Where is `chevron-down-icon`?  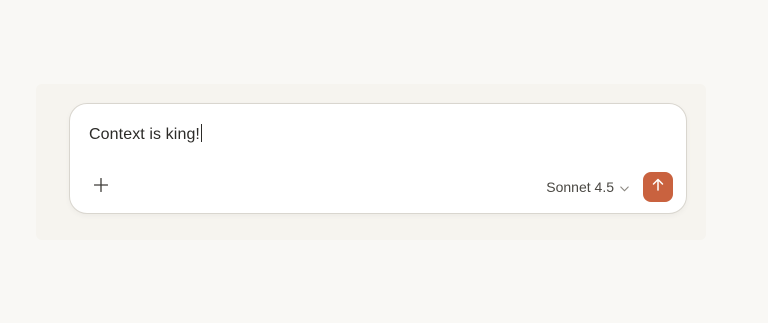
chevron-down-icon is located at coordinates (624, 187).